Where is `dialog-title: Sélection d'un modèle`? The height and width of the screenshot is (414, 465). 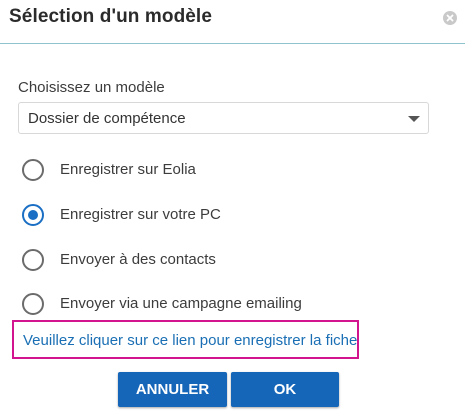 dialog-title: Sélection d'un modèle is located at coordinates (110, 16).